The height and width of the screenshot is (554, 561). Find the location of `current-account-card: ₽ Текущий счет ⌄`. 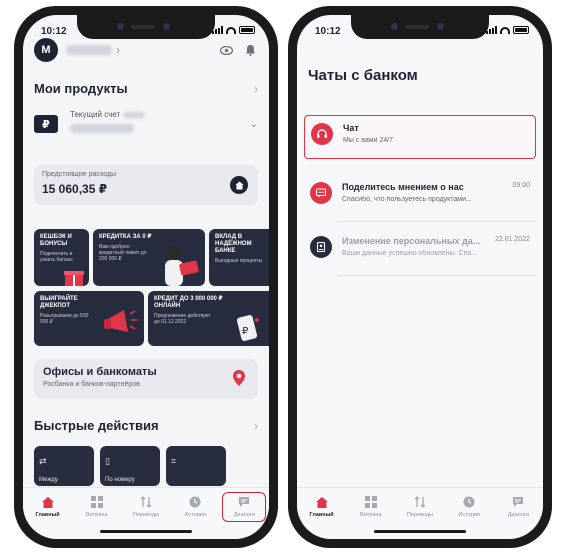

current-account-card: ₽ Текущий счет ⌄ is located at coordinates (146, 124).